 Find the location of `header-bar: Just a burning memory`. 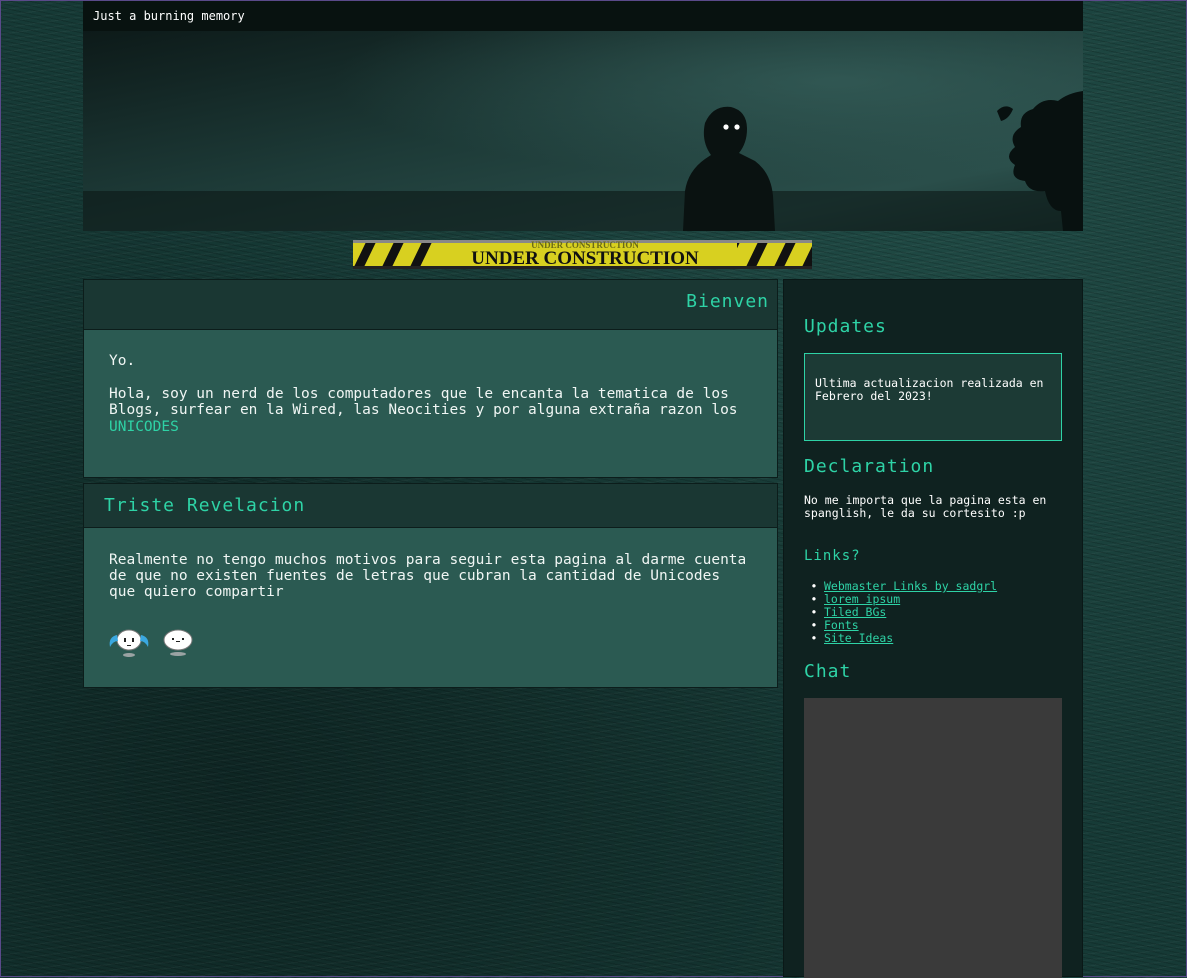

header-bar: Just a burning memory is located at coordinates (583, 16).